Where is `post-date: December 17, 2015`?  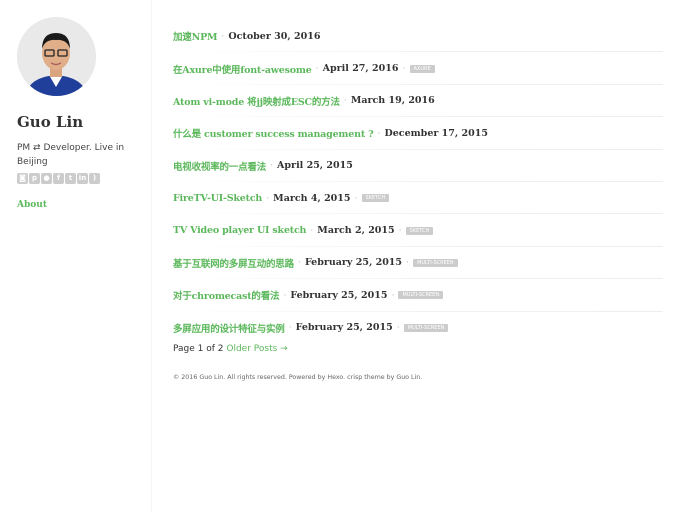
post-date: December 17, 2015 is located at coordinates (436, 133).